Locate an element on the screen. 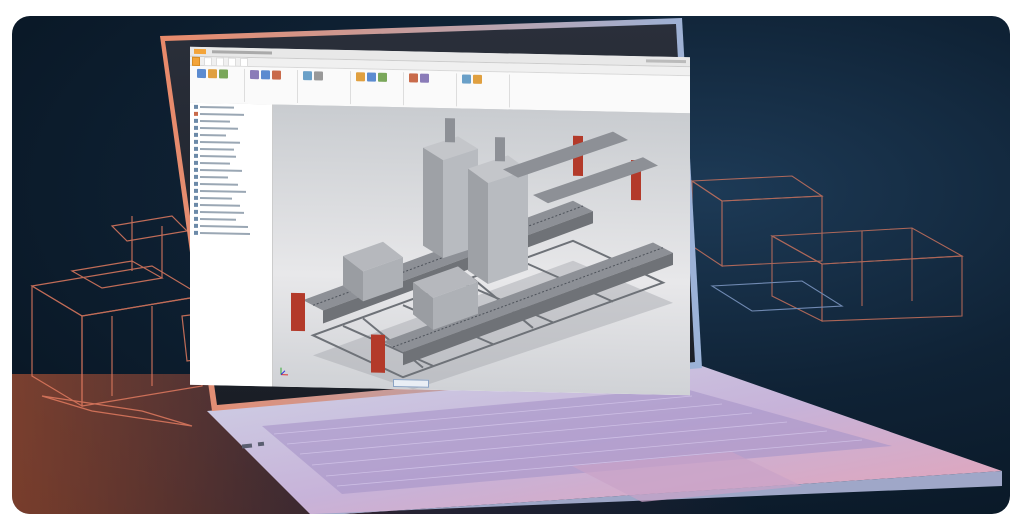 Image resolution: width=1024 pixels, height=532 pixels. right-wireframe is located at coordinates (827, 248).